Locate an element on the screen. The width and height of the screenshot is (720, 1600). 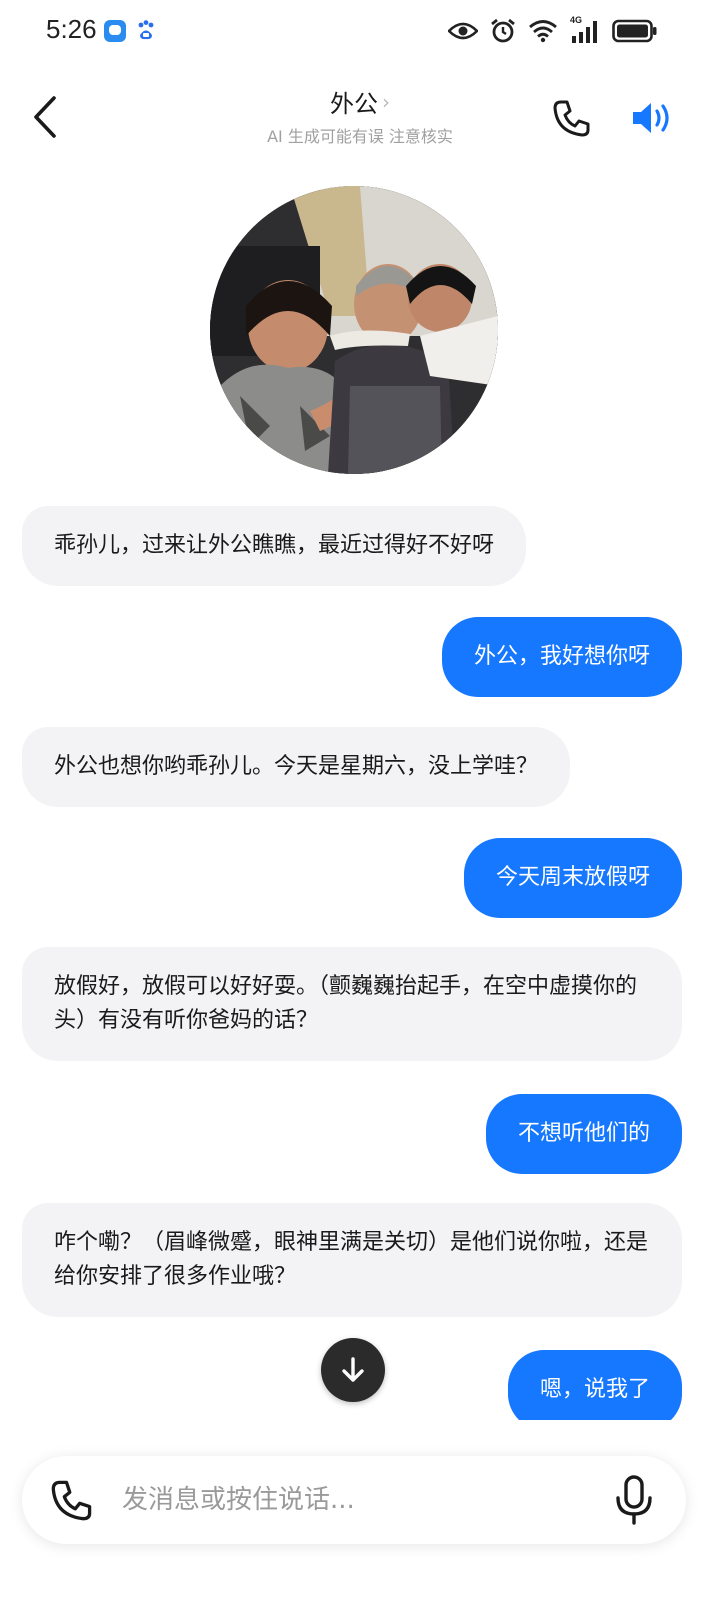
family-photo-avatar is located at coordinates (354, 330).